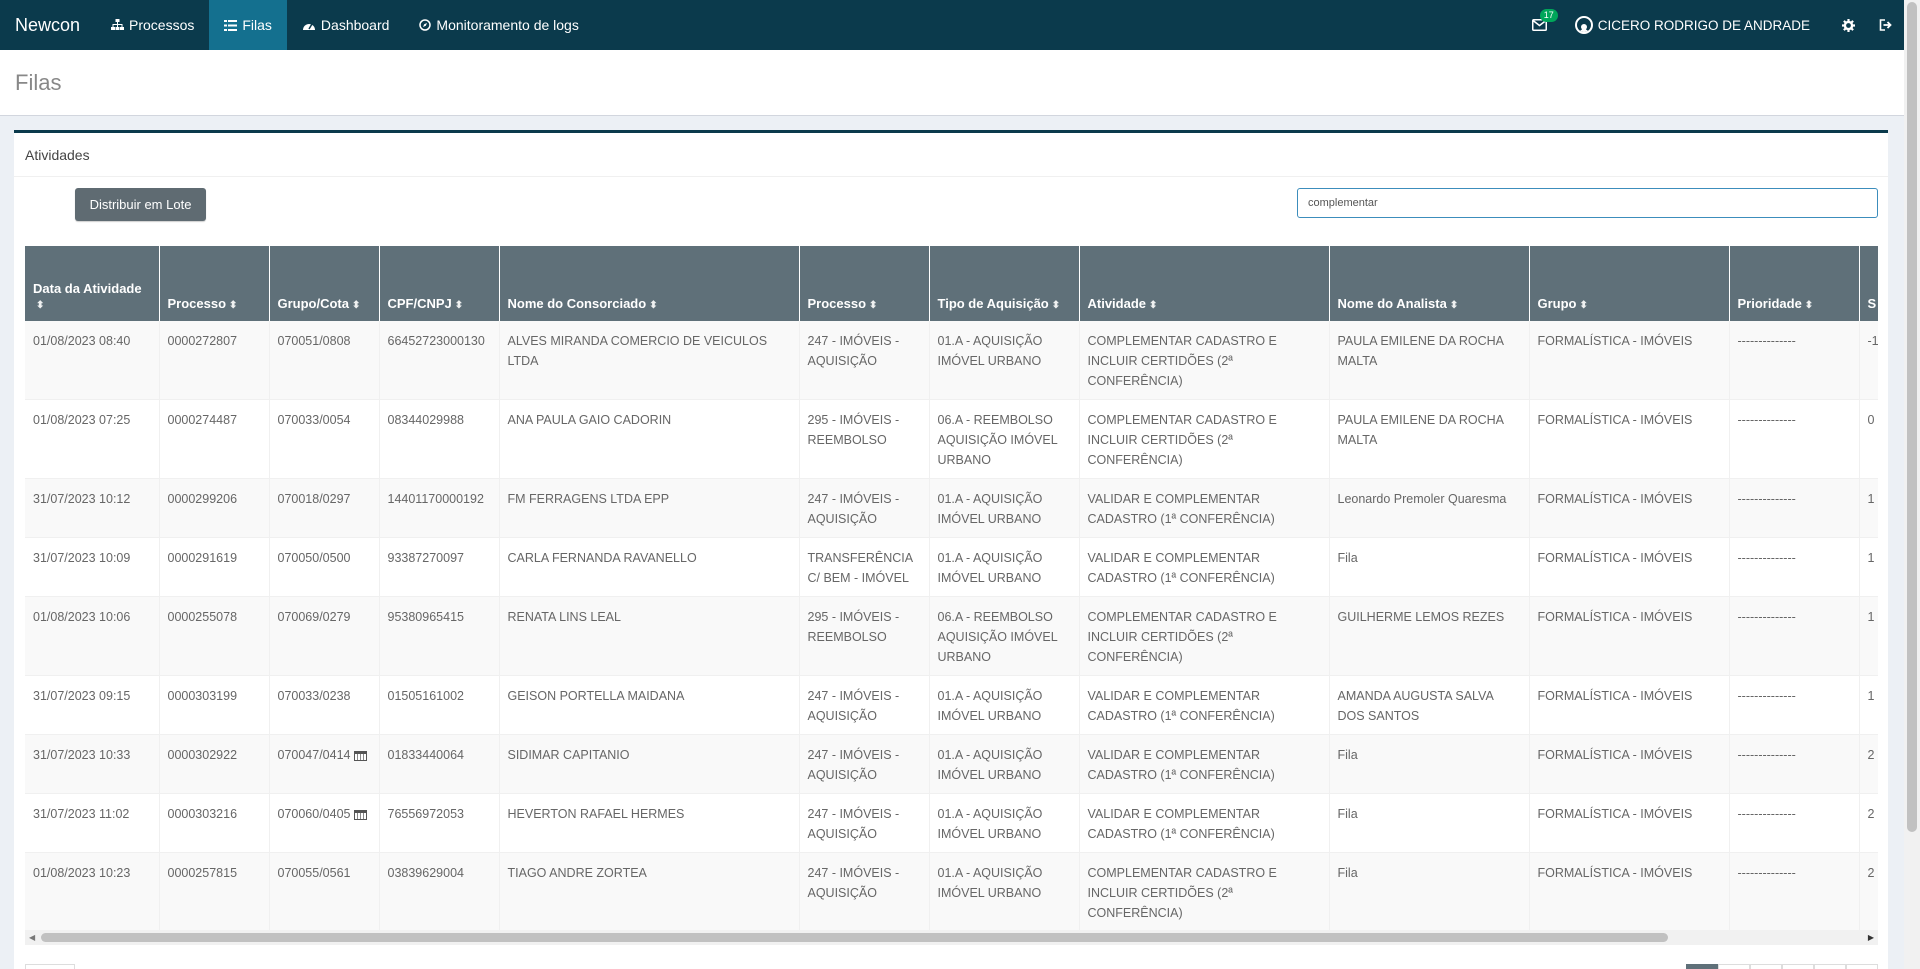 The image size is (1920, 969). Describe the element at coordinates (990, 765) in the screenshot. I see `table-cell-text: 01.A - AQUISIÇÃO IMÓVEL URBANO` at that location.